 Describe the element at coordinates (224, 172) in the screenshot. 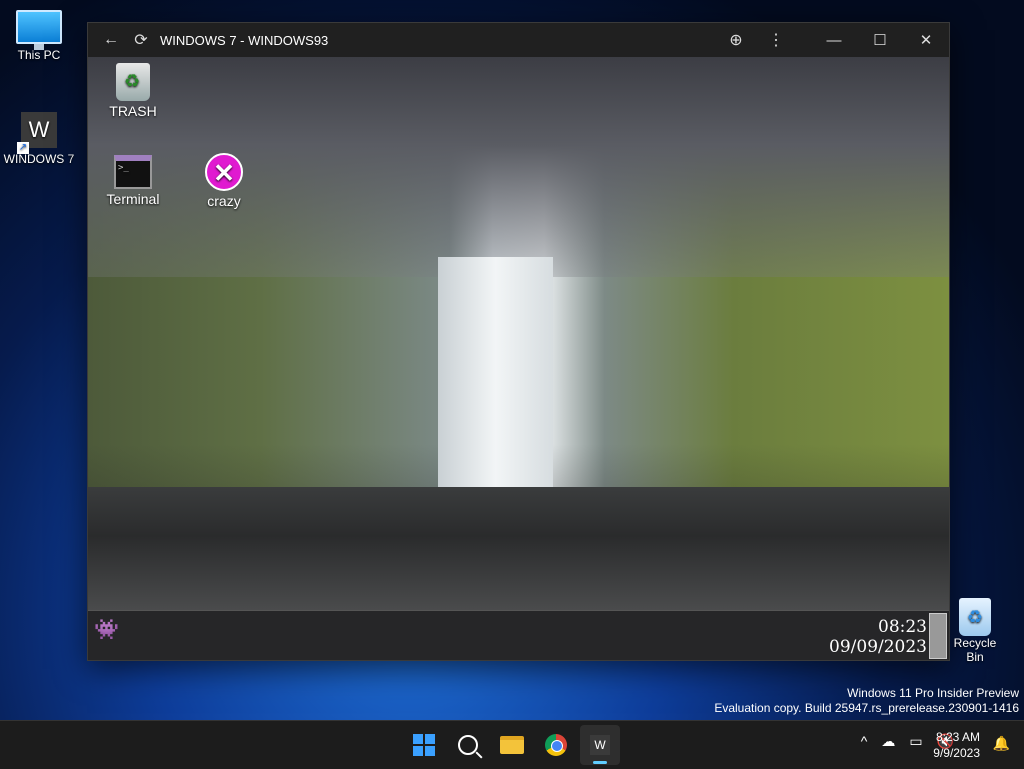

I see `crazy-x-icon: ✕` at that location.